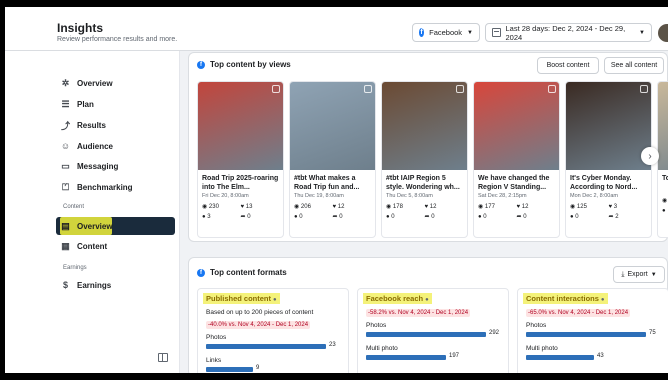  I want to click on likes-stat: ♥ 3, so click(628, 207).